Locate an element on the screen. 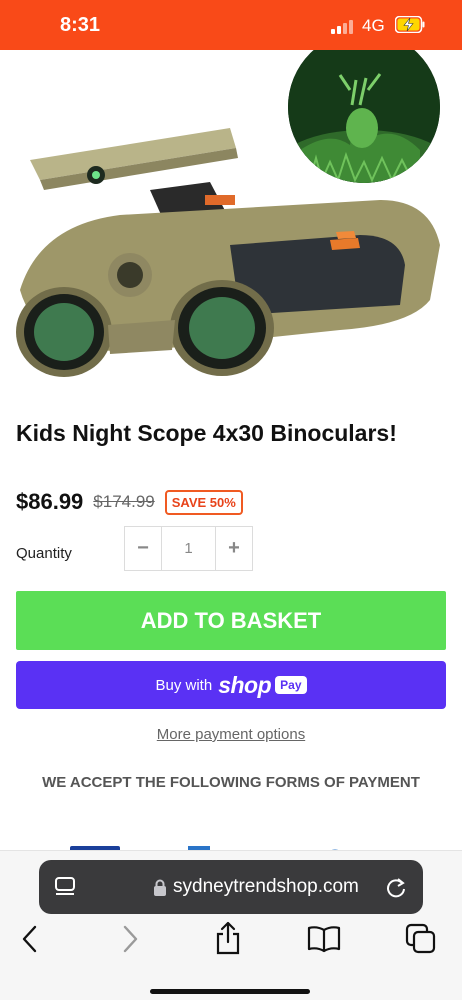 The width and height of the screenshot is (462, 1000). back-icon is located at coordinates (30, 939).